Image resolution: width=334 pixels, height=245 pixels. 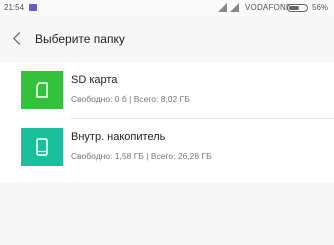 I want to click on storage-details: Свободно: 0 б | Всего: 8,02 ГБ, so click(x=130, y=99).